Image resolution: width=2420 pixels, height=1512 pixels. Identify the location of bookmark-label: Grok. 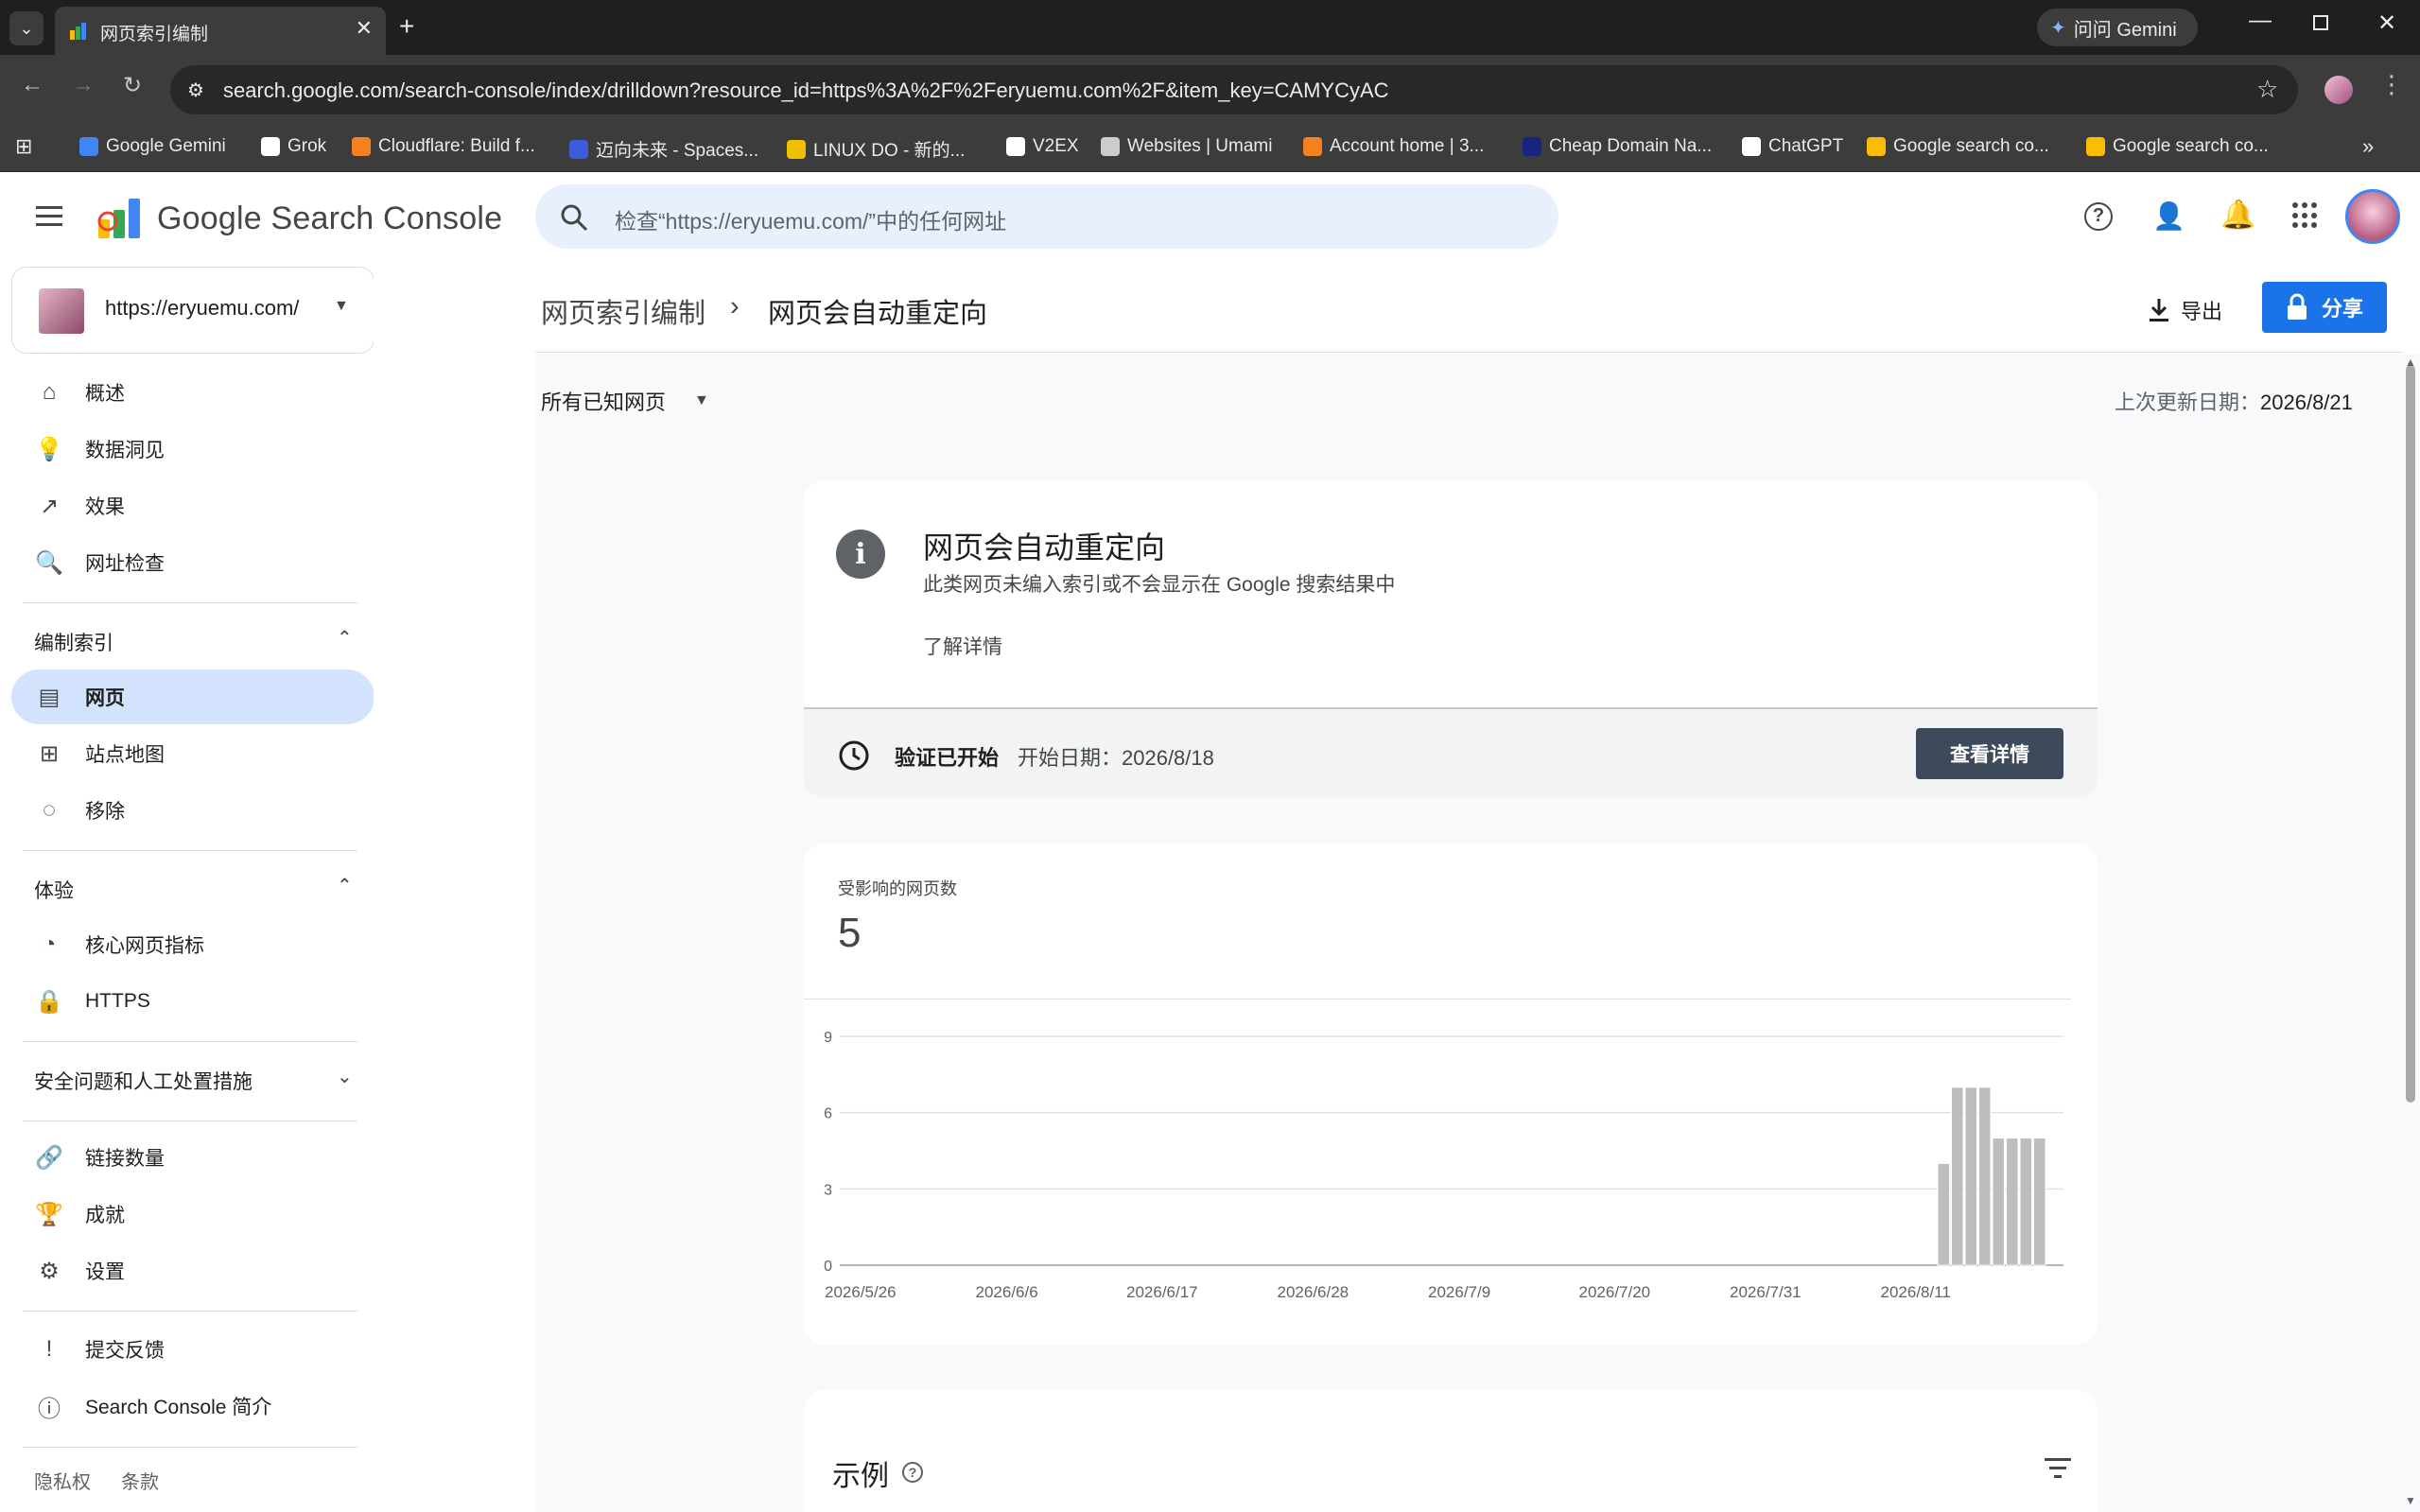
(307, 146).